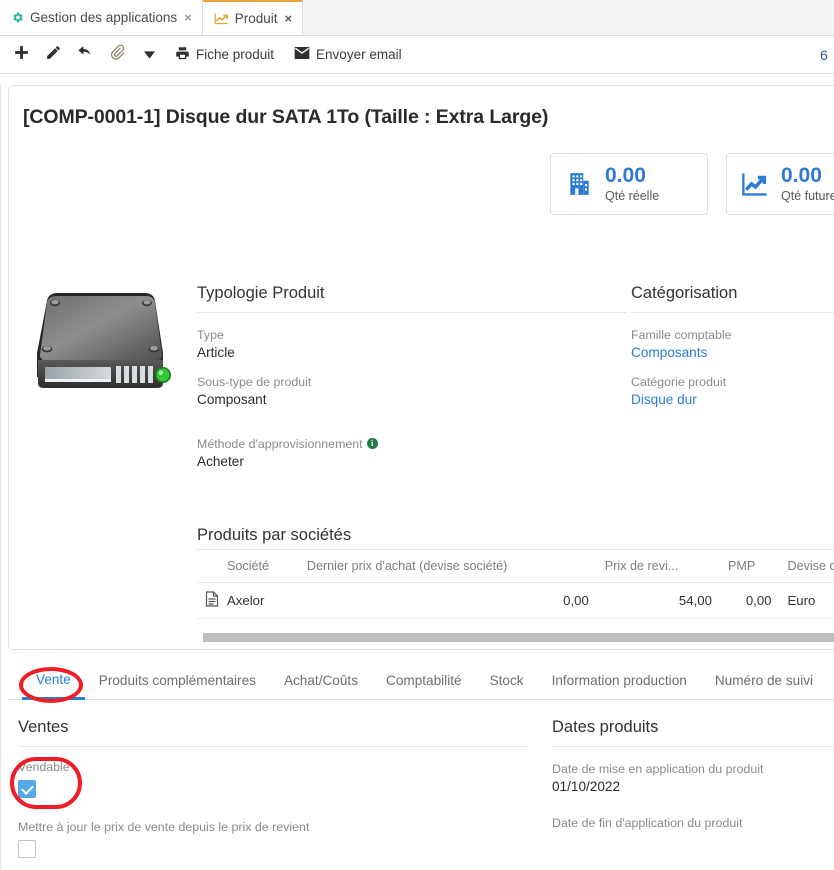 The height and width of the screenshot is (870, 834). I want to click on browser-tab-gestion-des-applications: Gestion des applications ×, so click(101, 17).